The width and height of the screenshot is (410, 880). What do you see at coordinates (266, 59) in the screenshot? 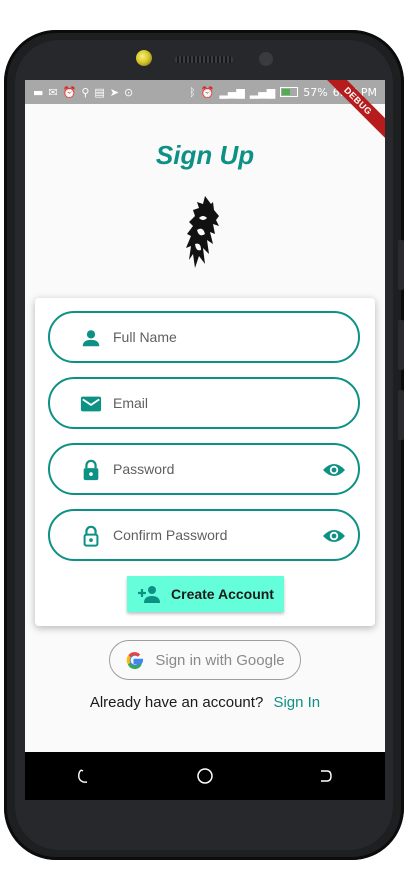
I see `proximity-sensor` at bounding box center [266, 59].